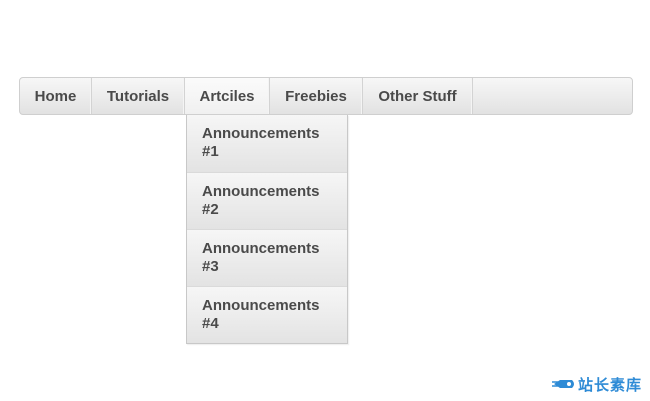 This screenshot has height=401, width=650. Describe the element at coordinates (418, 96) in the screenshot. I see `nav-item-other-stuff: Other Stuff` at that location.